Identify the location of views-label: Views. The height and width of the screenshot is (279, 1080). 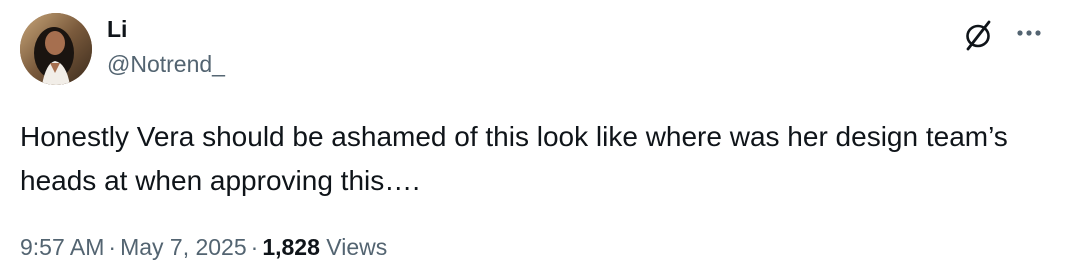
(356, 247).